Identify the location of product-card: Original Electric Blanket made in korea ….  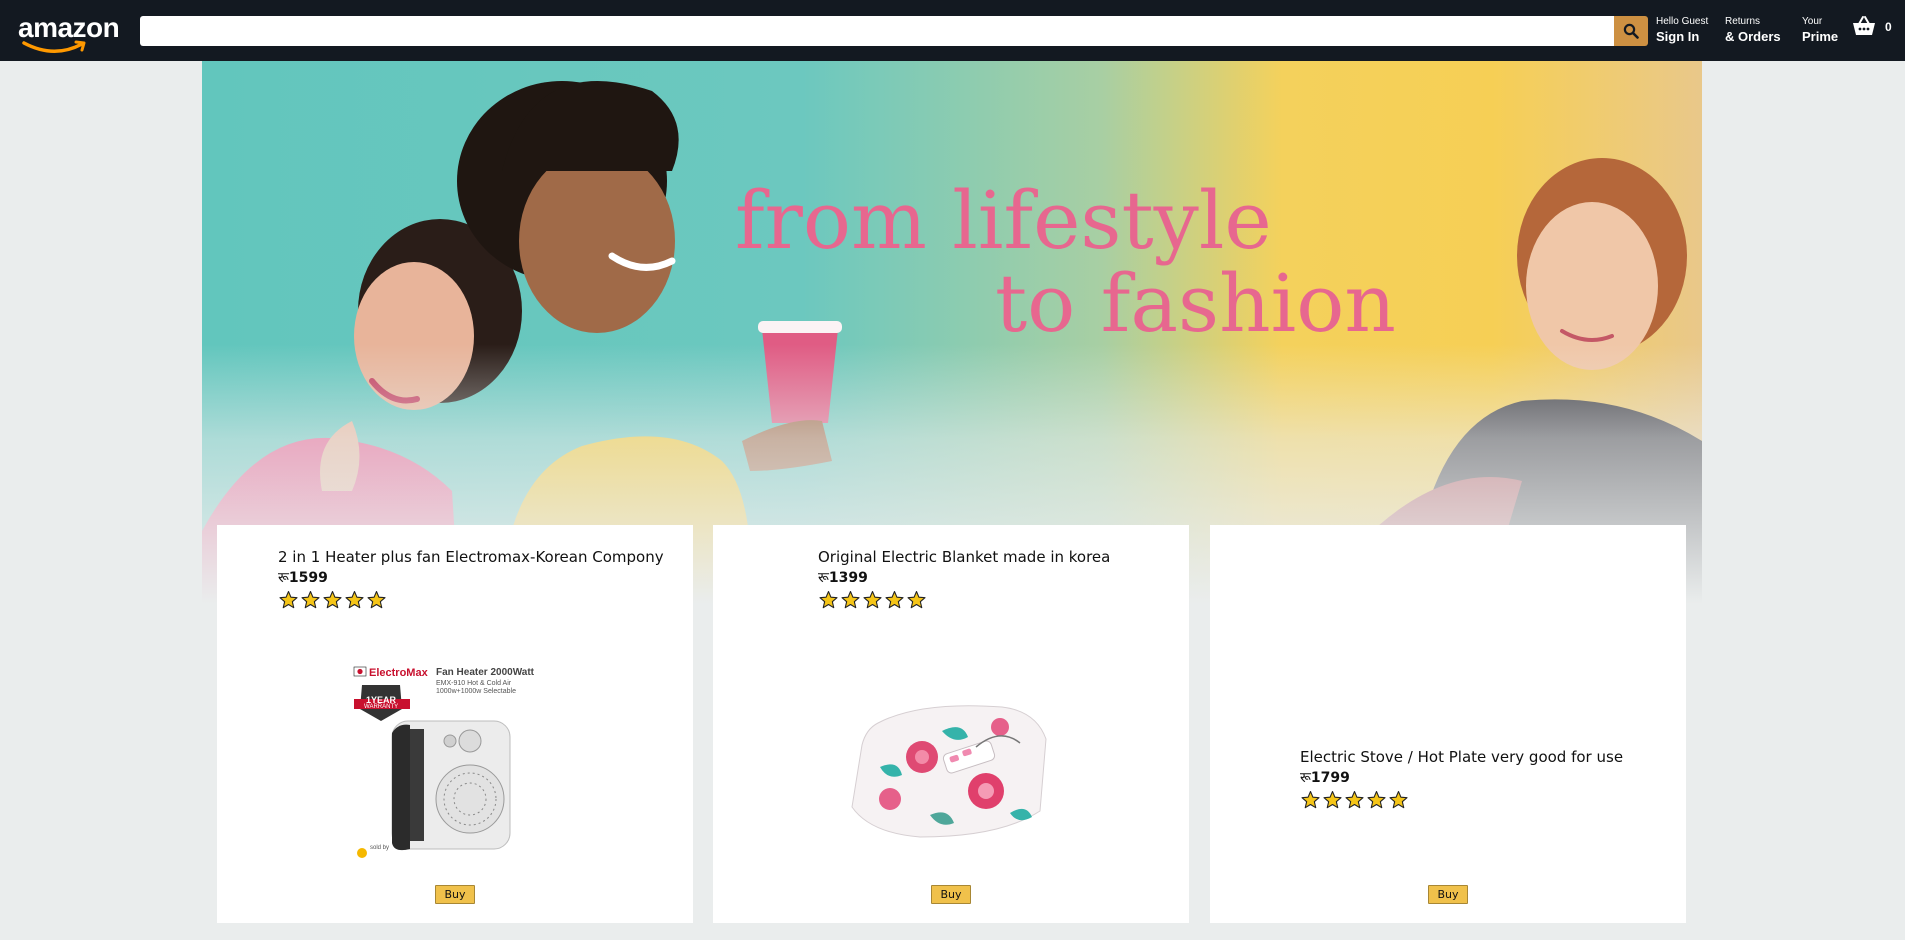
(951, 724).